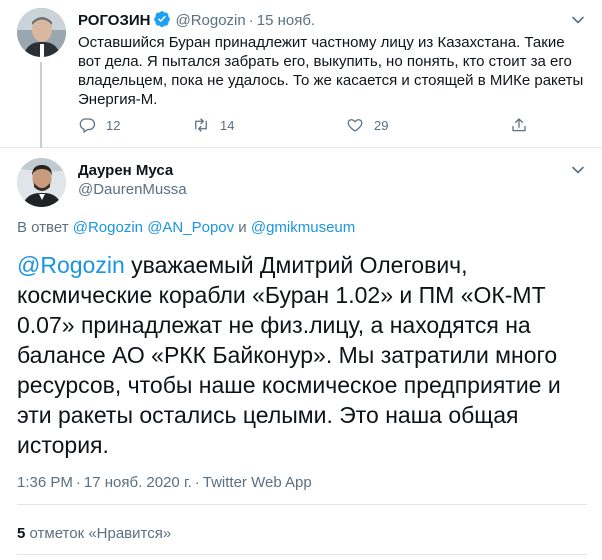 The height and width of the screenshot is (560, 602). I want to click on share-button, so click(524, 125).